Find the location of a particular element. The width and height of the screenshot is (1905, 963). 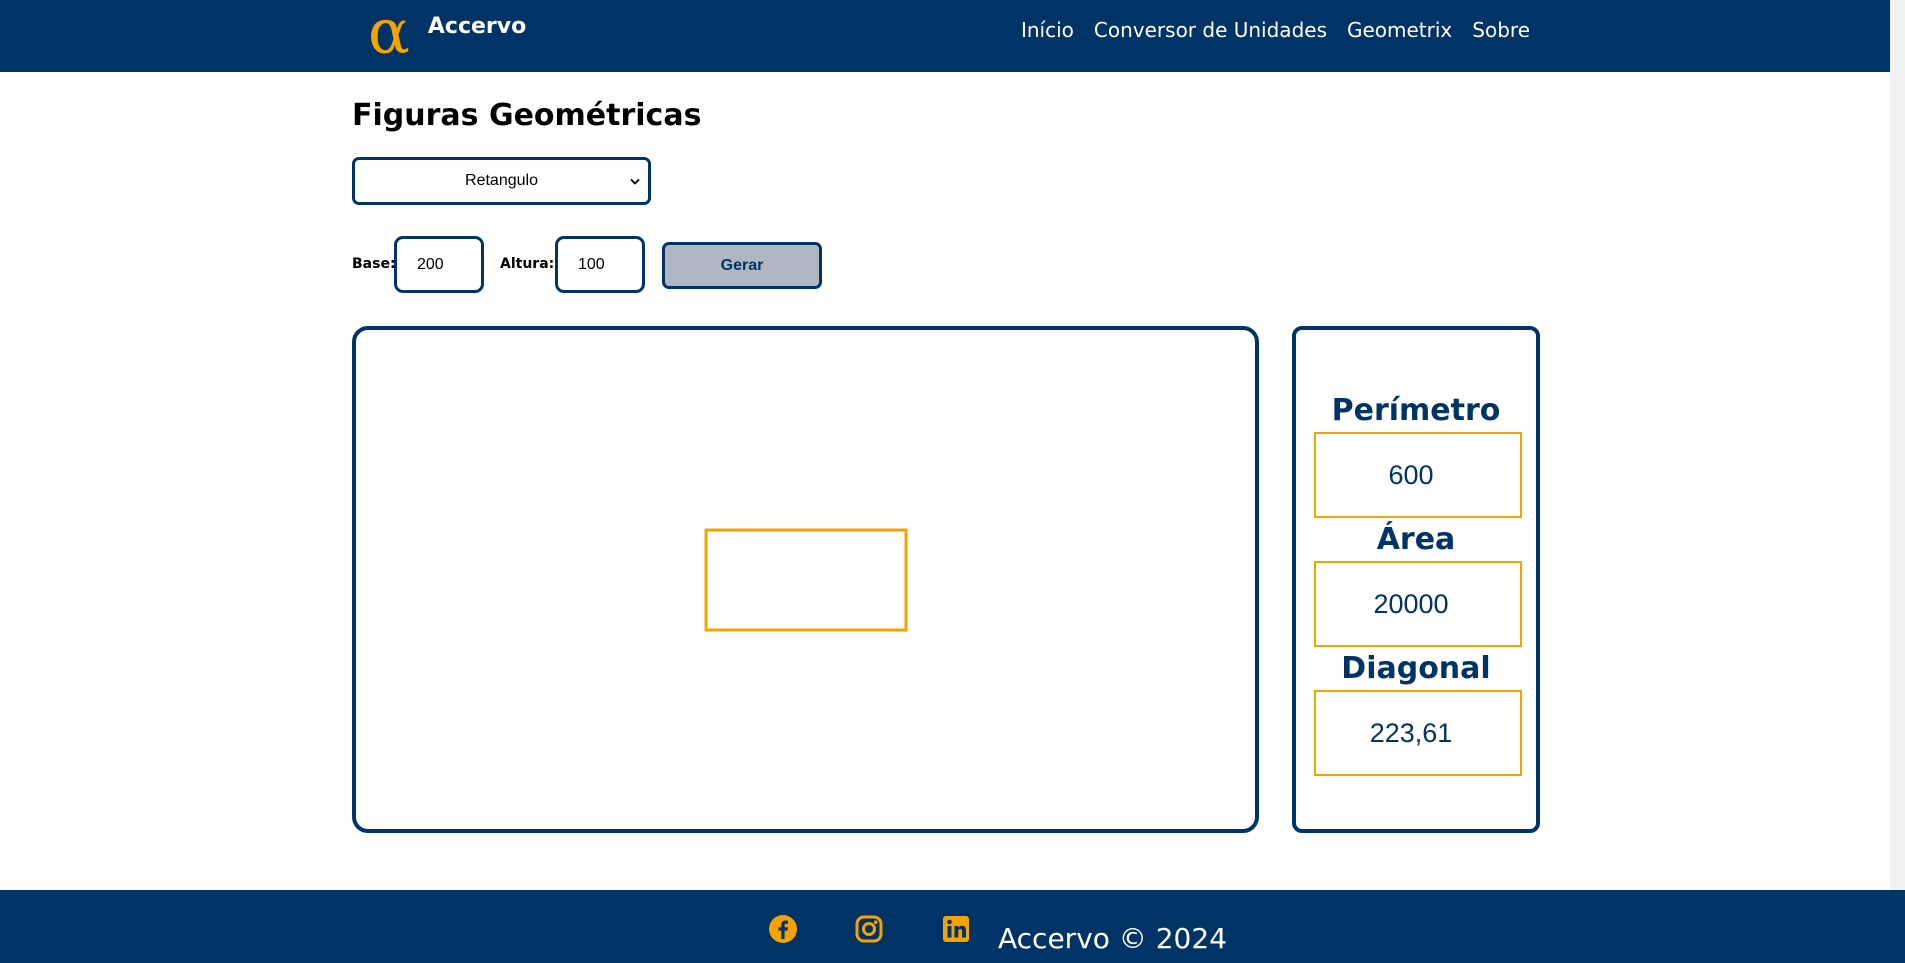

linkedin-icon is located at coordinates (956, 929).